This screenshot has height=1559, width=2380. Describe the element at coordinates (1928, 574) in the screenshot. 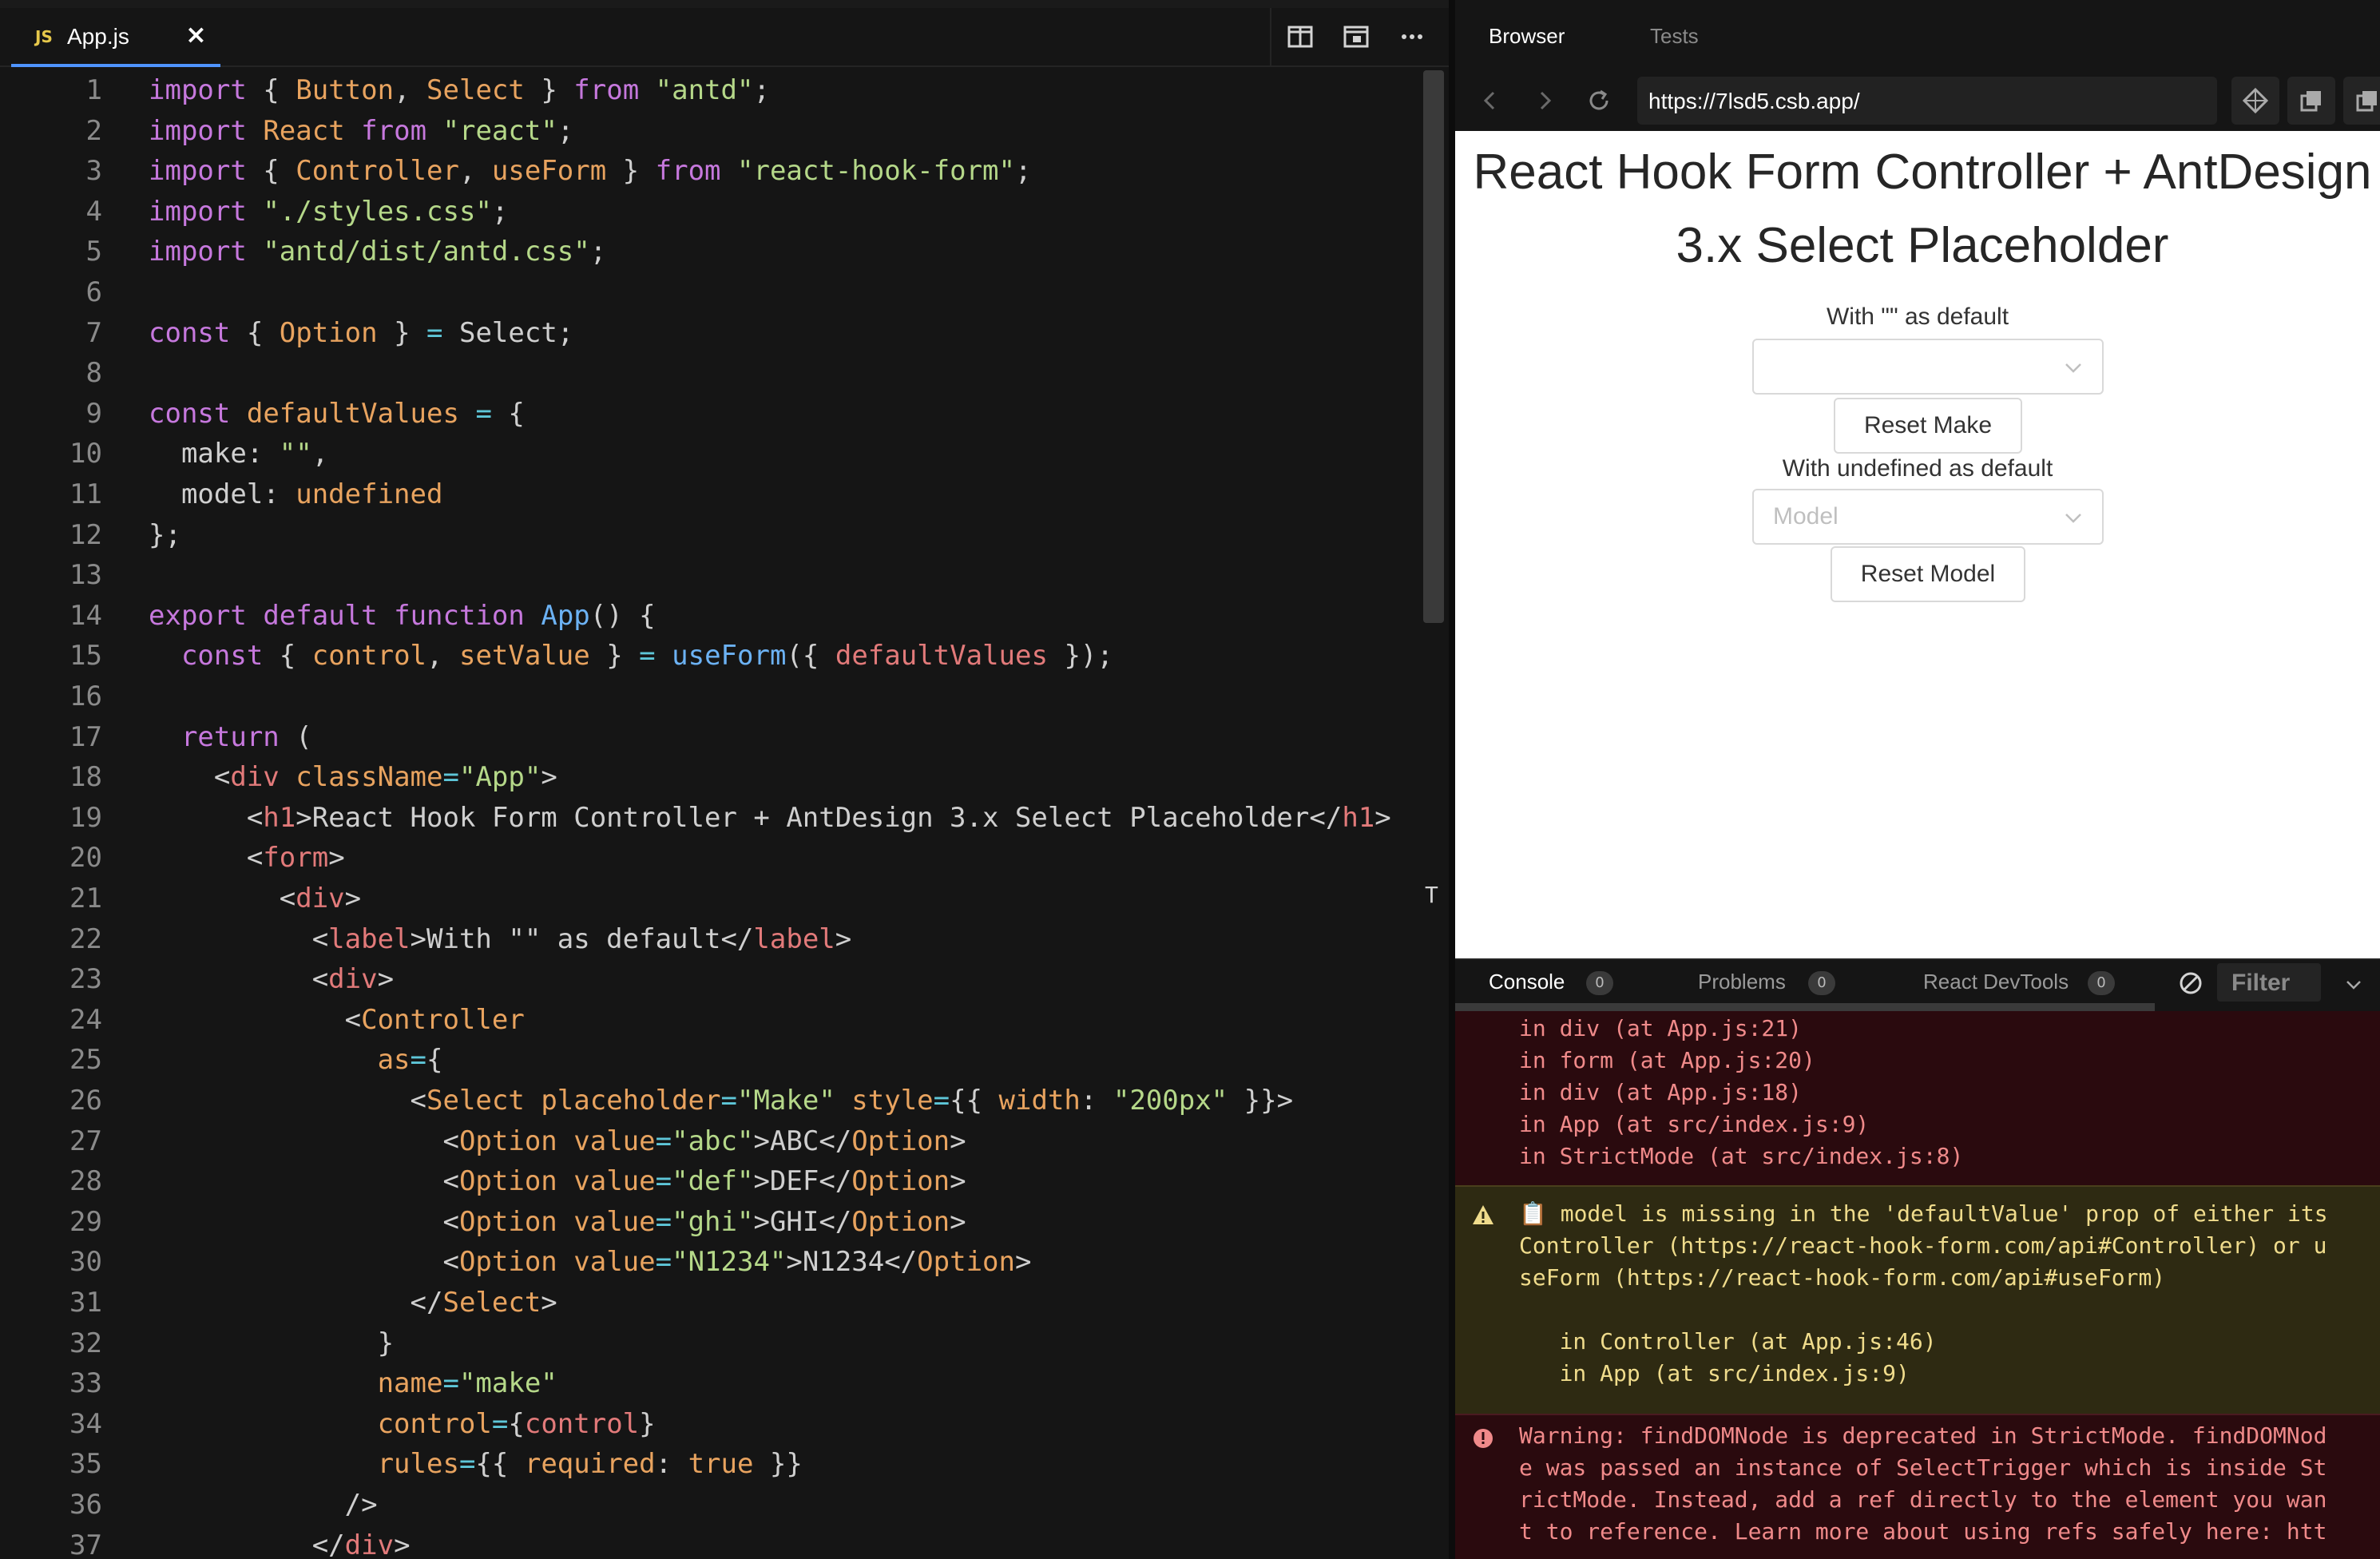

I see `reset-model-button: Reset Model` at that location.